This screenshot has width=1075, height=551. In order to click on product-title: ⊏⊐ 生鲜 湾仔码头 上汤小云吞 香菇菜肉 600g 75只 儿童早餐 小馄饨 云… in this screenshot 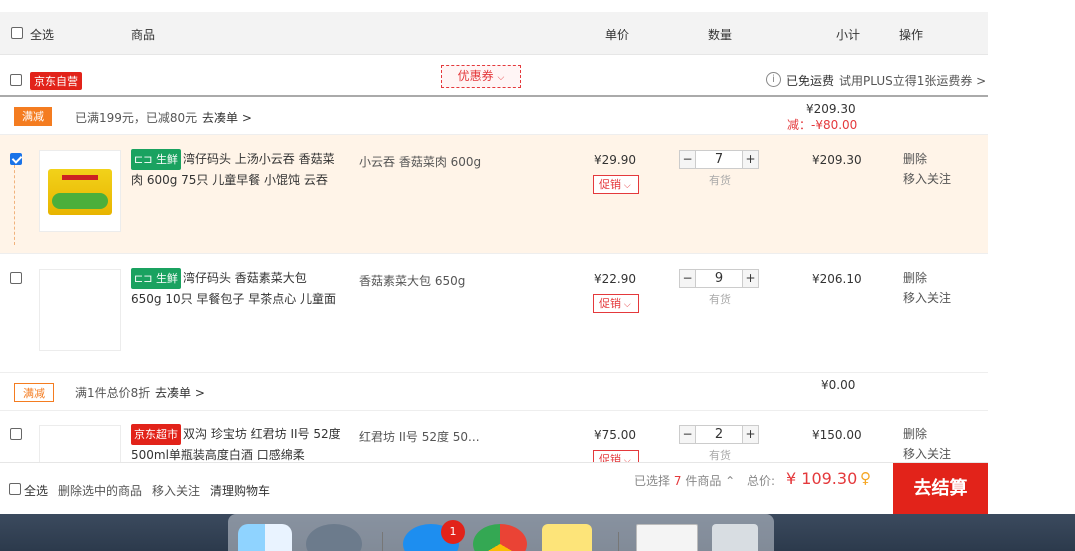, I will do `click(236, 170)`.